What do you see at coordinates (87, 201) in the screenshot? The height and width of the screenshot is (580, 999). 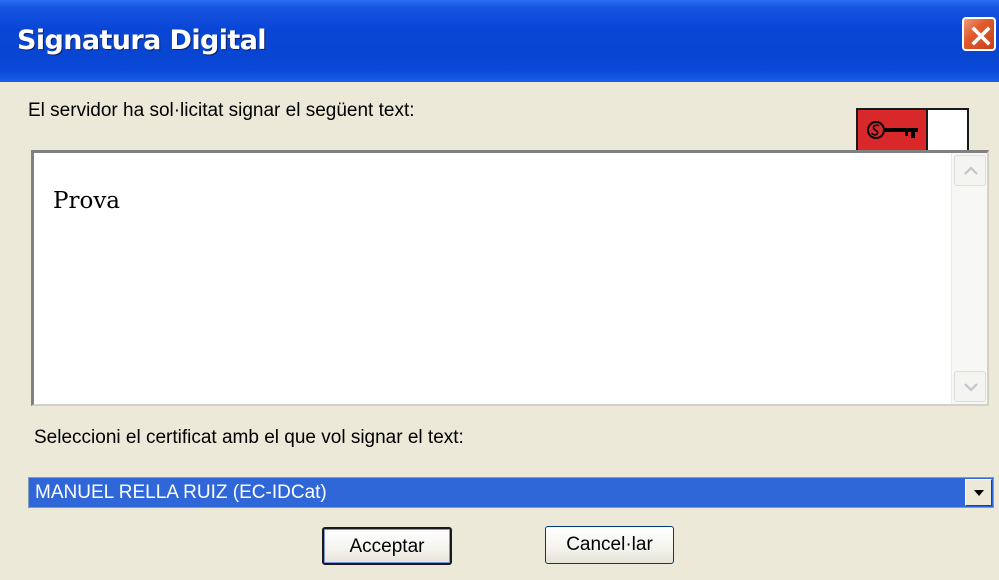 I see `text-to-sign: Prova` at bounding box center [87, 201].